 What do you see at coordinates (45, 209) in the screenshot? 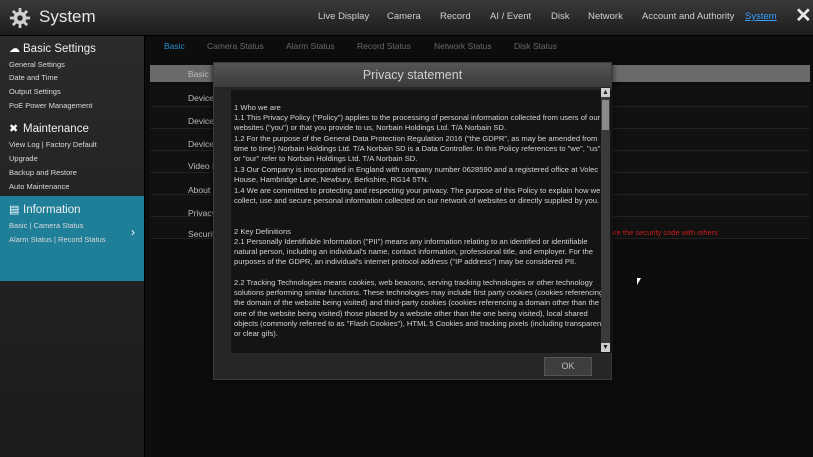
I see `sidebar-information: ▤ Information` at bounding box center [45, 209].